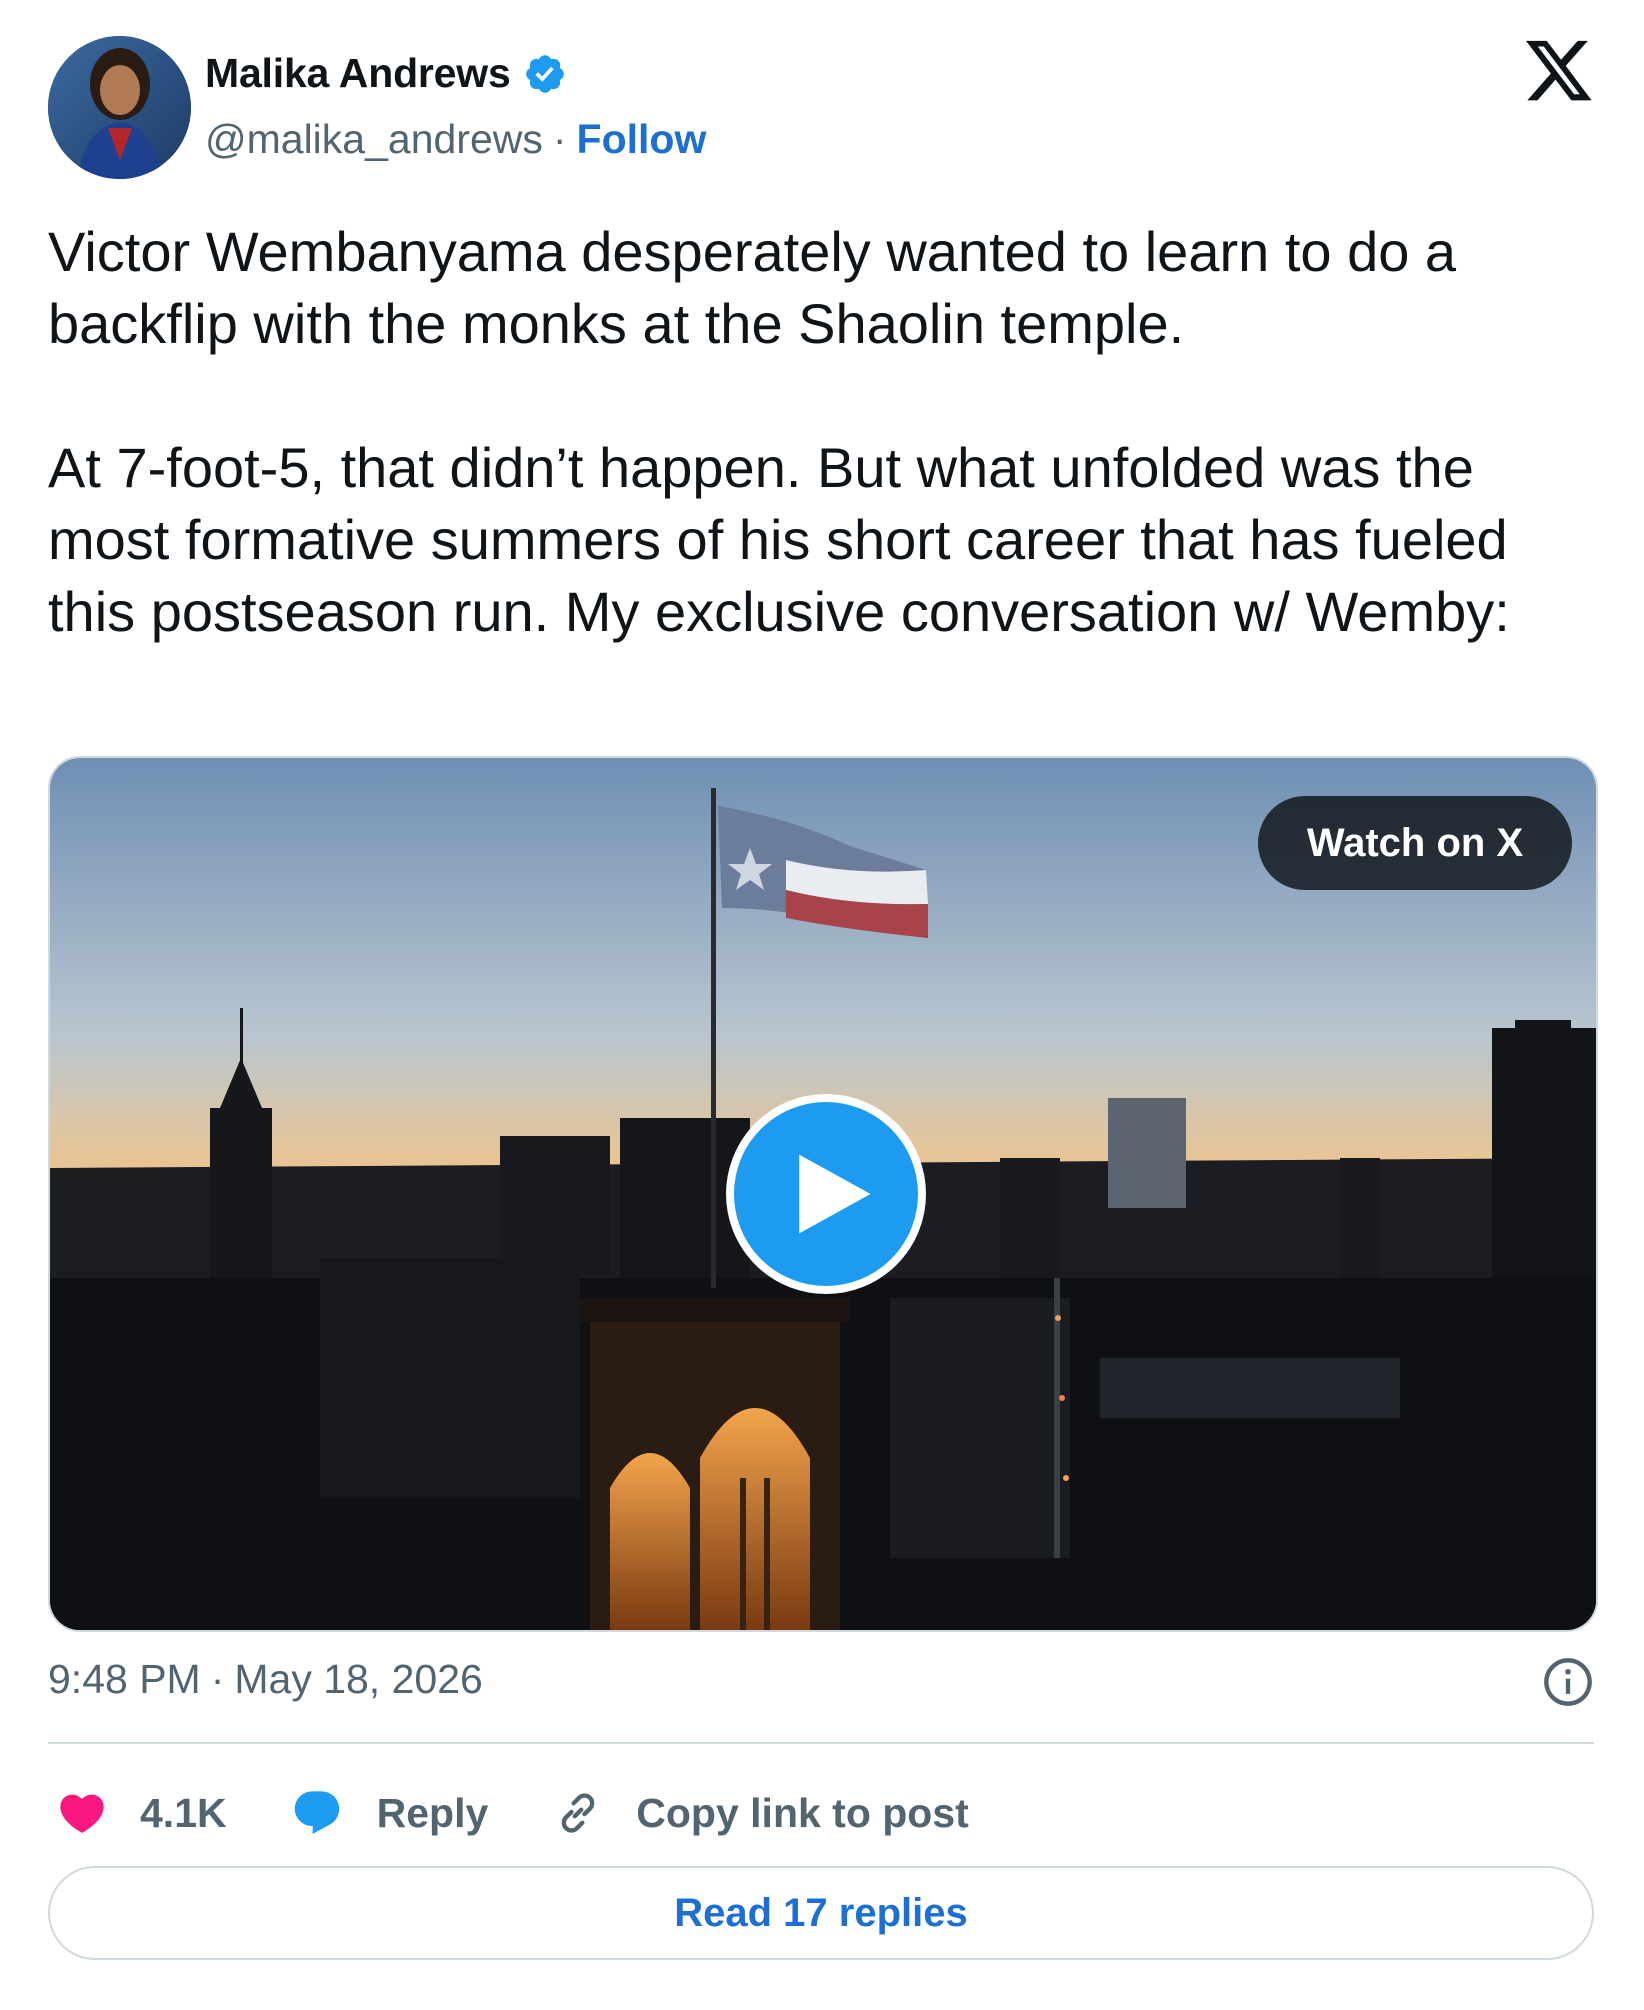  What do you see at coordinates (802, 1812) in the screenshot?
I see `copy-link-label: Copy link to post` at bounding box center [802, 1812].